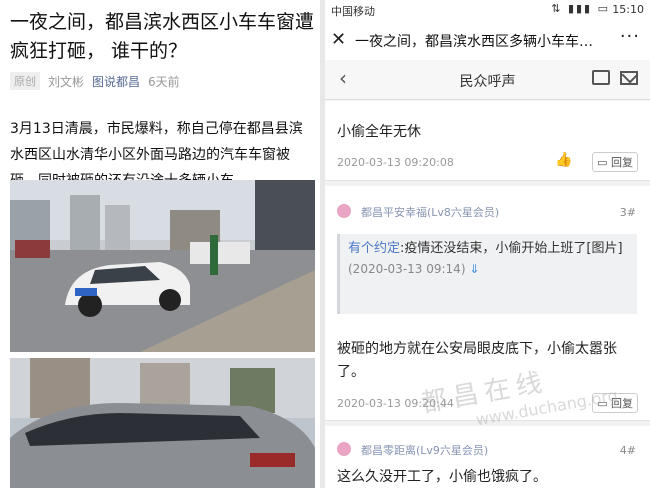 Image resolution: width=650 pixels, height=488 pixels. Describe the element at coordinates (424, 450) in the screenshot. I see `user-name: 都昌零距离(Lv9六星会员)` at that location.